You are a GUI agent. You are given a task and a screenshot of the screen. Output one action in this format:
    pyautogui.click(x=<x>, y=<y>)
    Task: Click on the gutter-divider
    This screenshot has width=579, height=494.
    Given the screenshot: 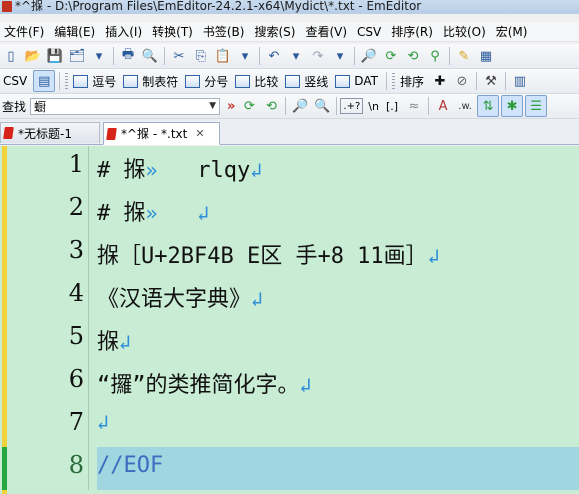 What is the action you would take?
    pyautogui.click(x=88, y=382)
    